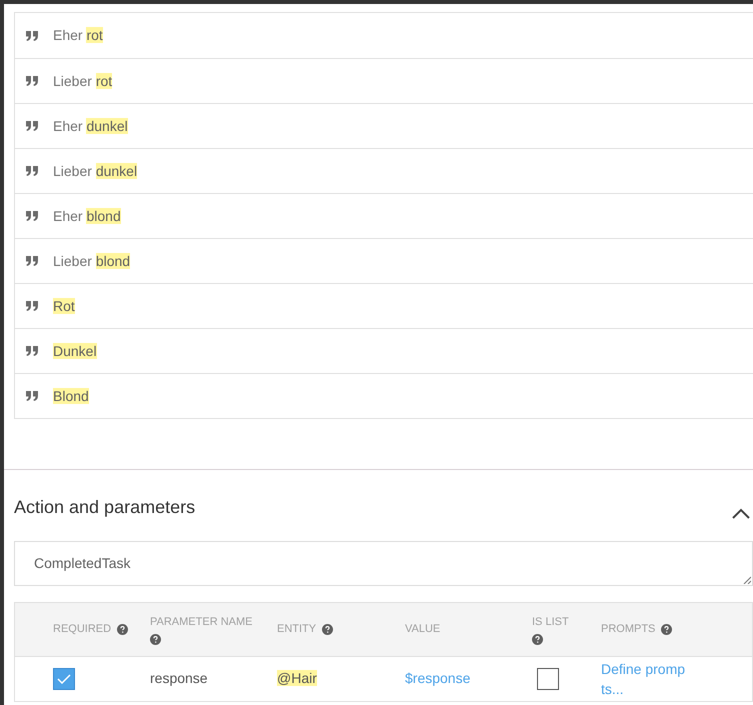  I want to click on training-phrase: Dunkel, so click(75, 351).